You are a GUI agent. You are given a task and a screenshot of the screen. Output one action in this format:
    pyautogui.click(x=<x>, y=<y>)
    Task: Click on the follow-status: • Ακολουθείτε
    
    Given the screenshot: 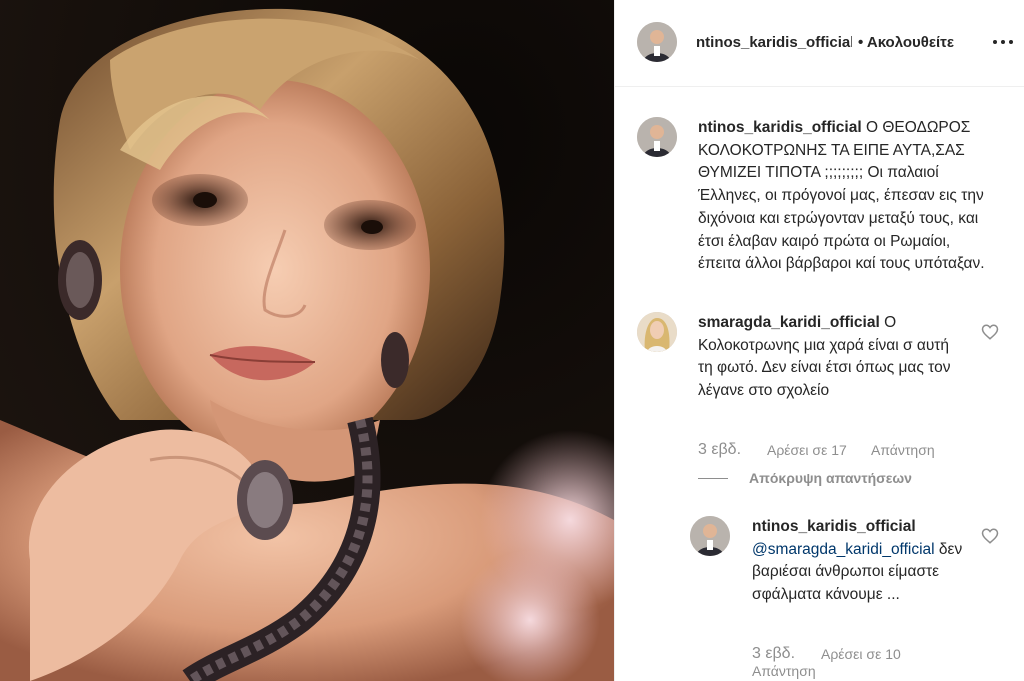 What is the action you would take?
    pyautogui.click(x=906, y=42)
    